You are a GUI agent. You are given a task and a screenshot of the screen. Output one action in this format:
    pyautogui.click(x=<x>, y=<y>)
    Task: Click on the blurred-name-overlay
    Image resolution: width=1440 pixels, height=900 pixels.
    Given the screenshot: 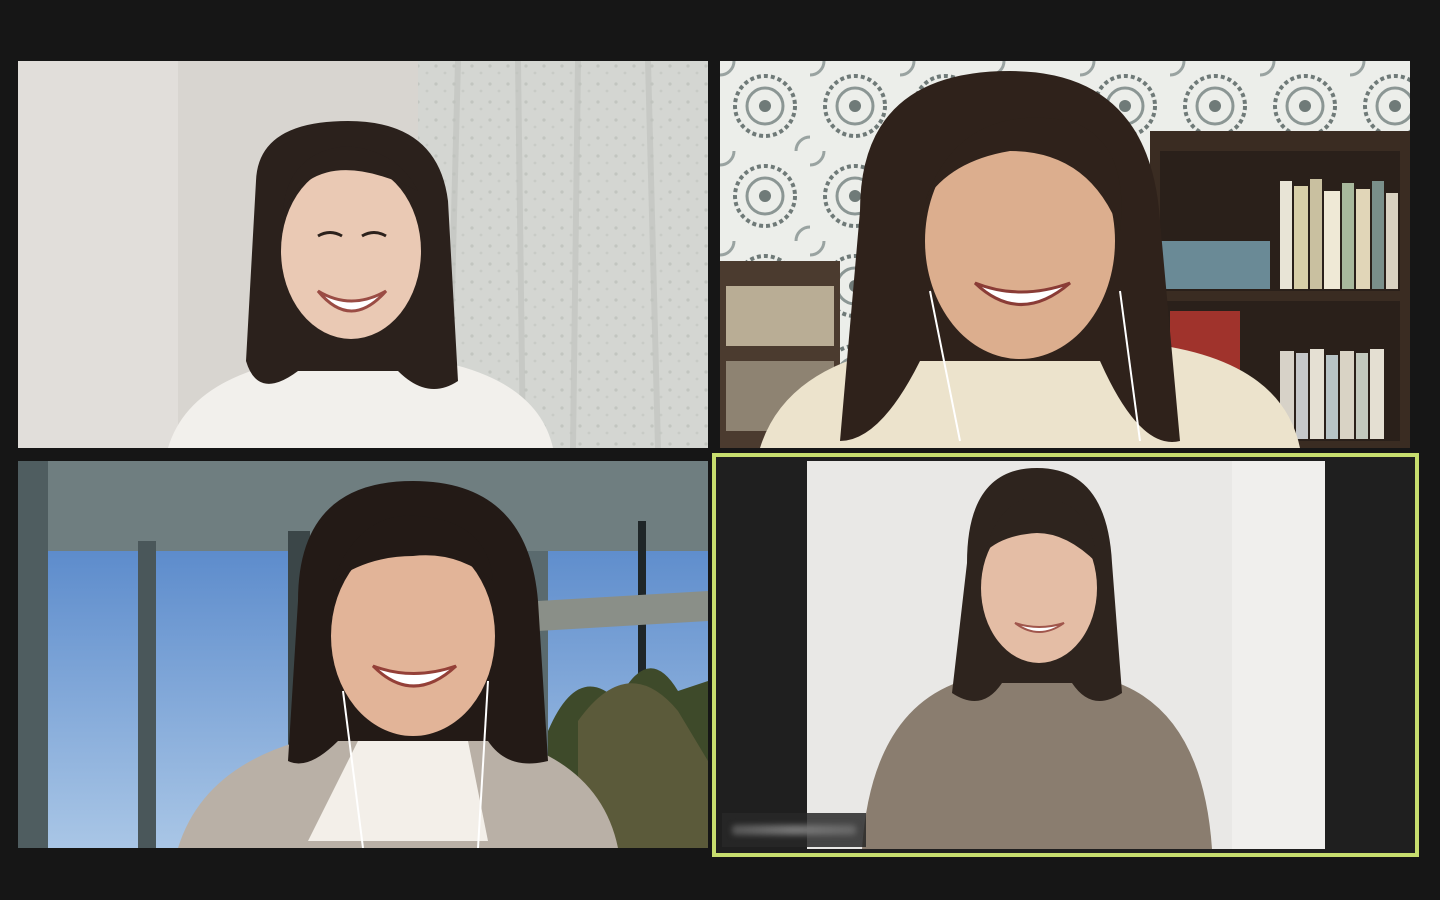 What is the action you would take?
    pyautogui.click(x=794, y=830)
    